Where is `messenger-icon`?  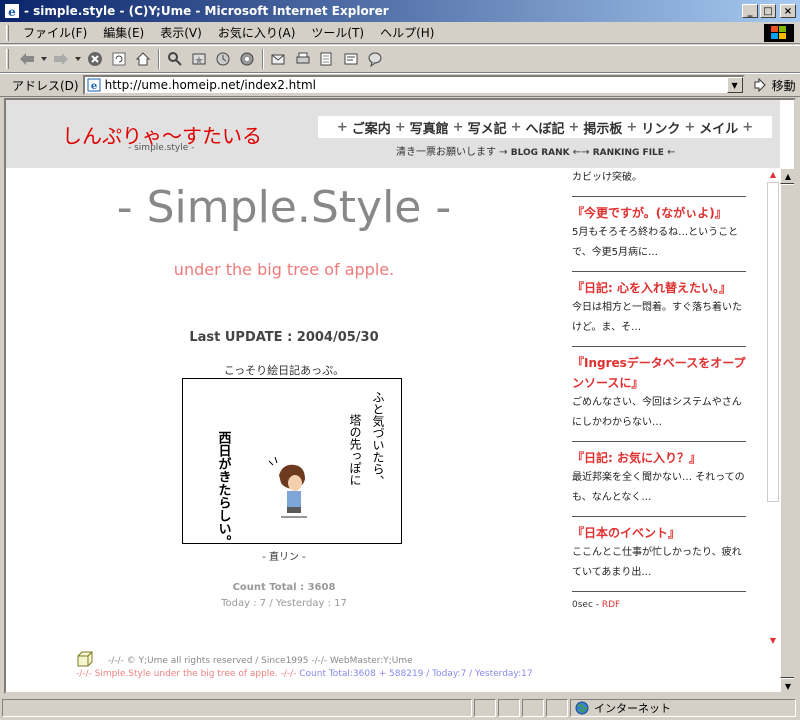
messenger-icon is located at coordinates (375, 59).